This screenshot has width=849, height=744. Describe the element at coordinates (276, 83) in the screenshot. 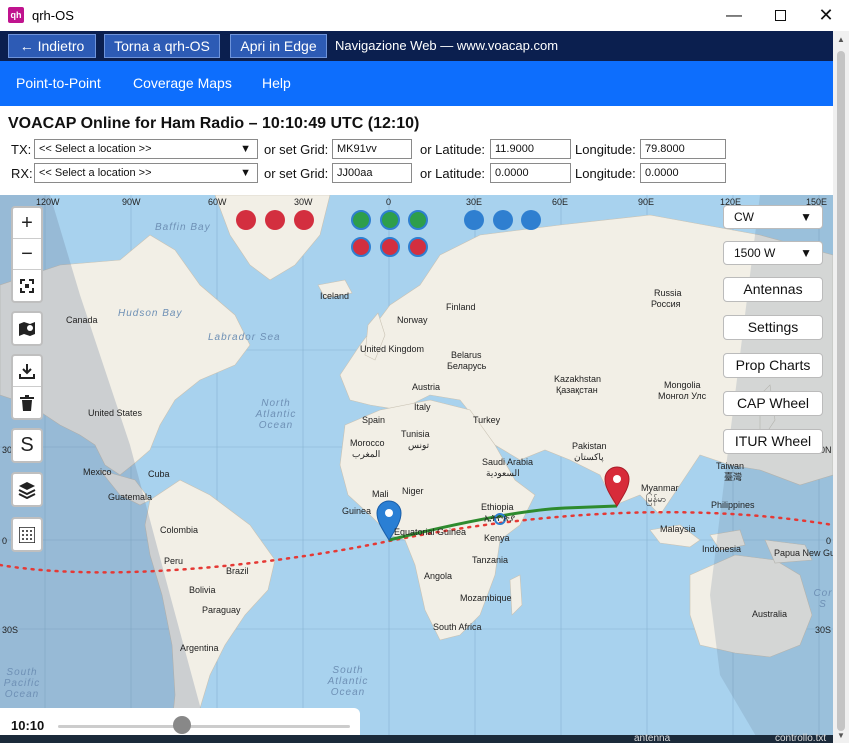

I see `menu-help: Help` at that location.